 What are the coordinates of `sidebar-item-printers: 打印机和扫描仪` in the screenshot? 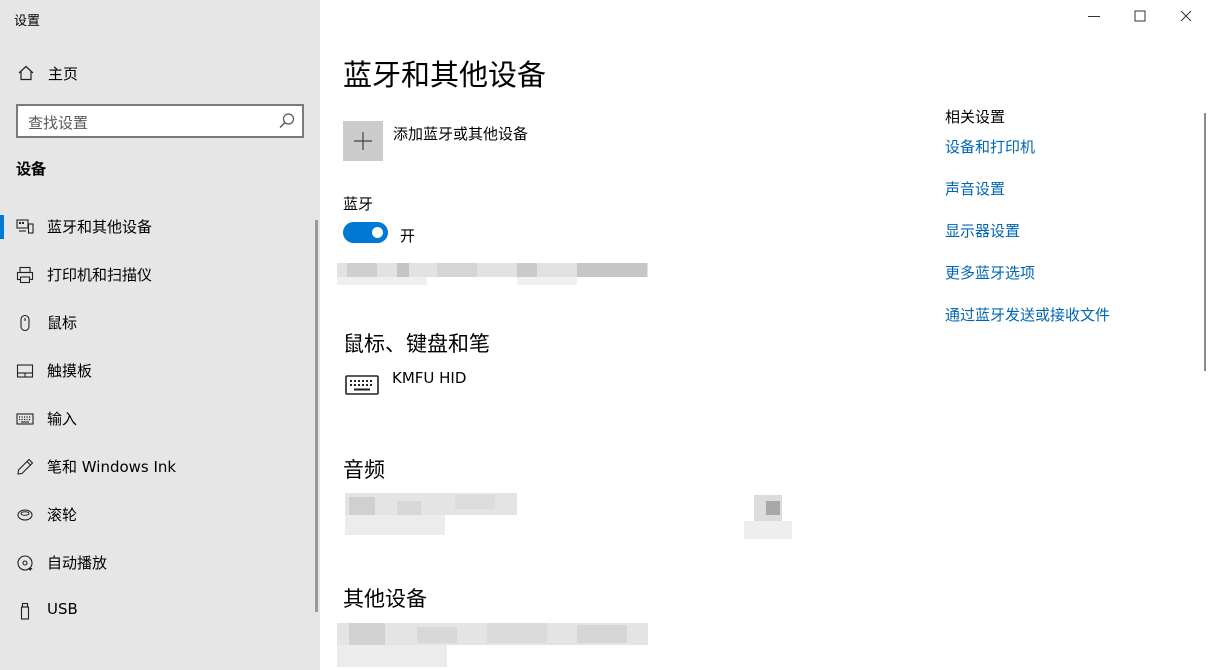 It's located at (159, 275).